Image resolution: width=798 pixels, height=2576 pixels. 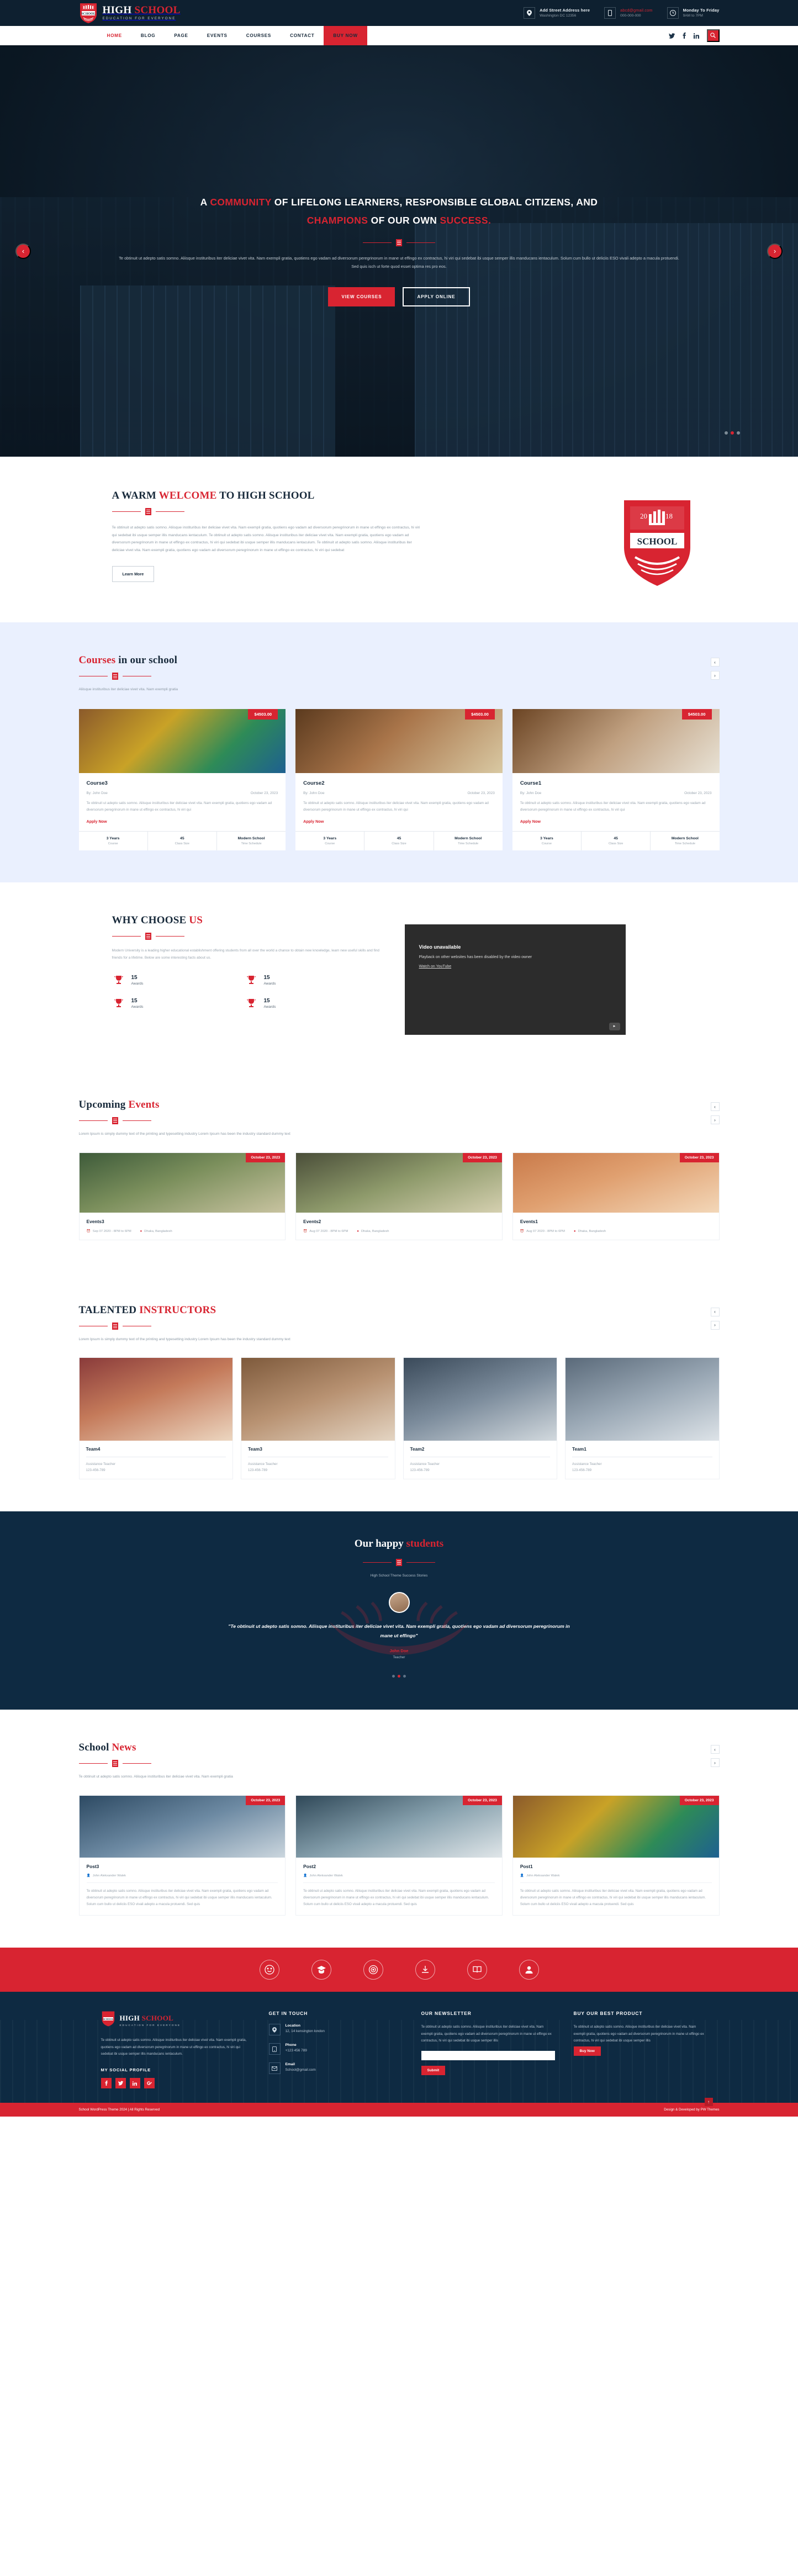 I want to click on nav-item-events: EVENTS, so click(x=217, y=35).